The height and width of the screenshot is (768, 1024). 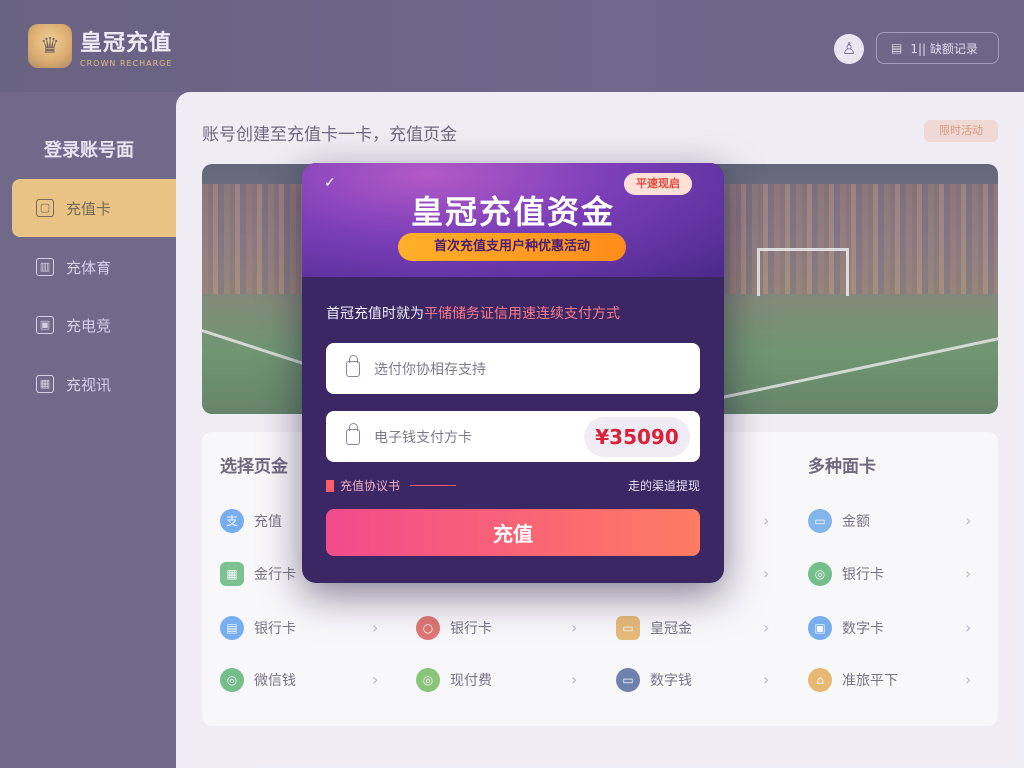 What do you see at coordinates (473, 314) in the screenshot?
I see `modal-notice: 首冠充值时就为平储储务证信用速连续支付方式` at bounding box center [473, 314].